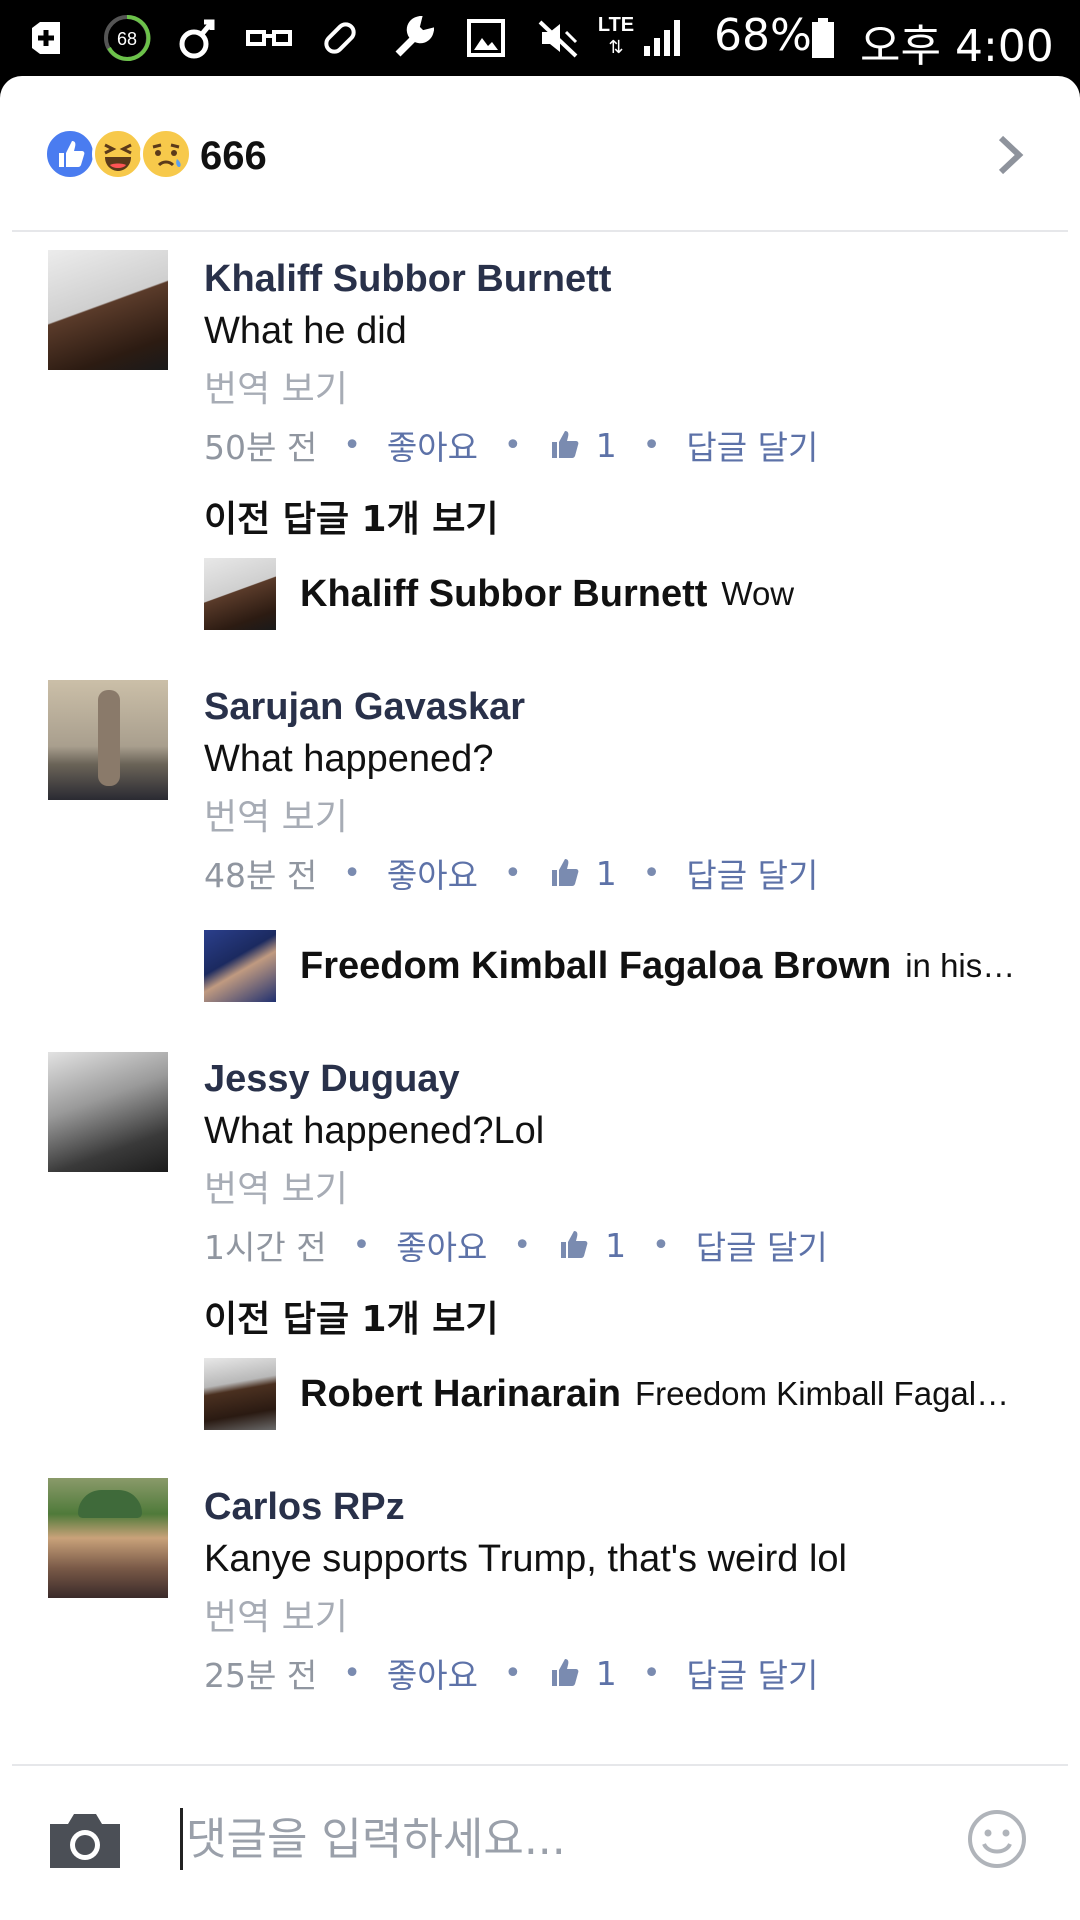 The height and width of the screenshot is (1920, 1080). Describe the element at coordinates (516, 1245) in the screenshot. I see `comment-actions: 1시간 전 • 좋아요 • 1 • 답글 달기` at that location.